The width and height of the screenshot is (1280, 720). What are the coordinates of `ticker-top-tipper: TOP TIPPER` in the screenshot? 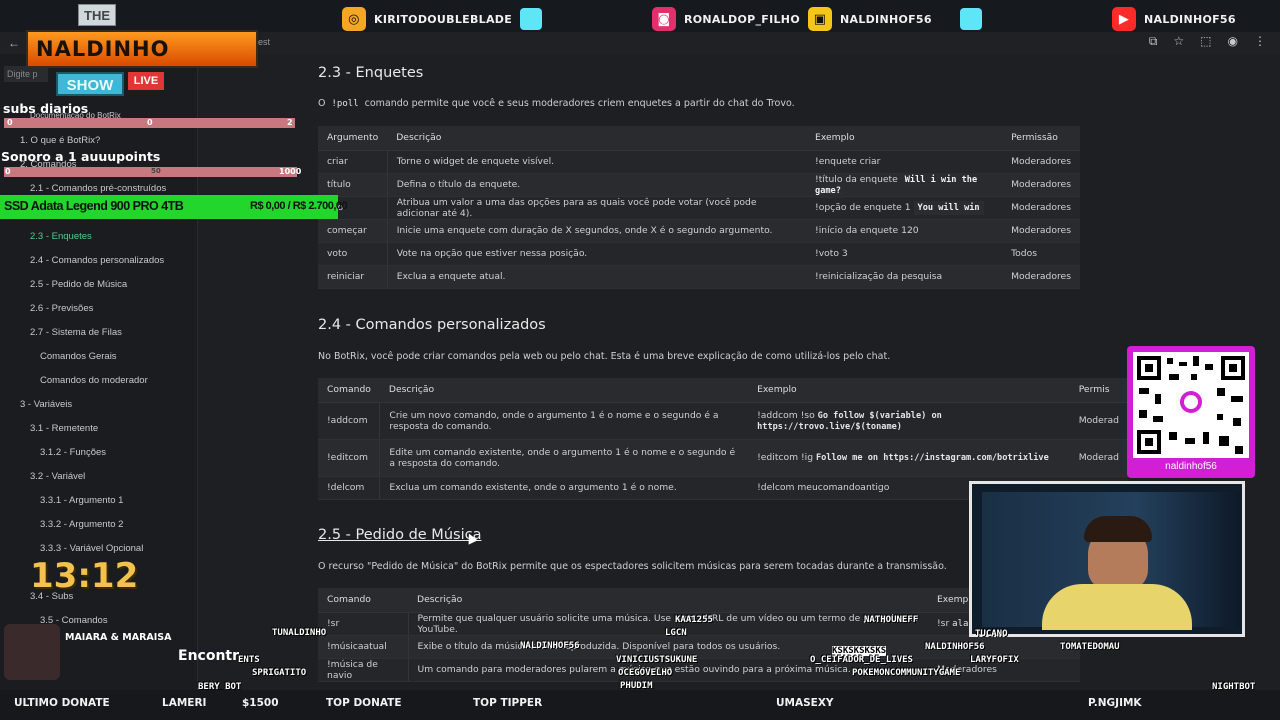 It's located at (508, 703).